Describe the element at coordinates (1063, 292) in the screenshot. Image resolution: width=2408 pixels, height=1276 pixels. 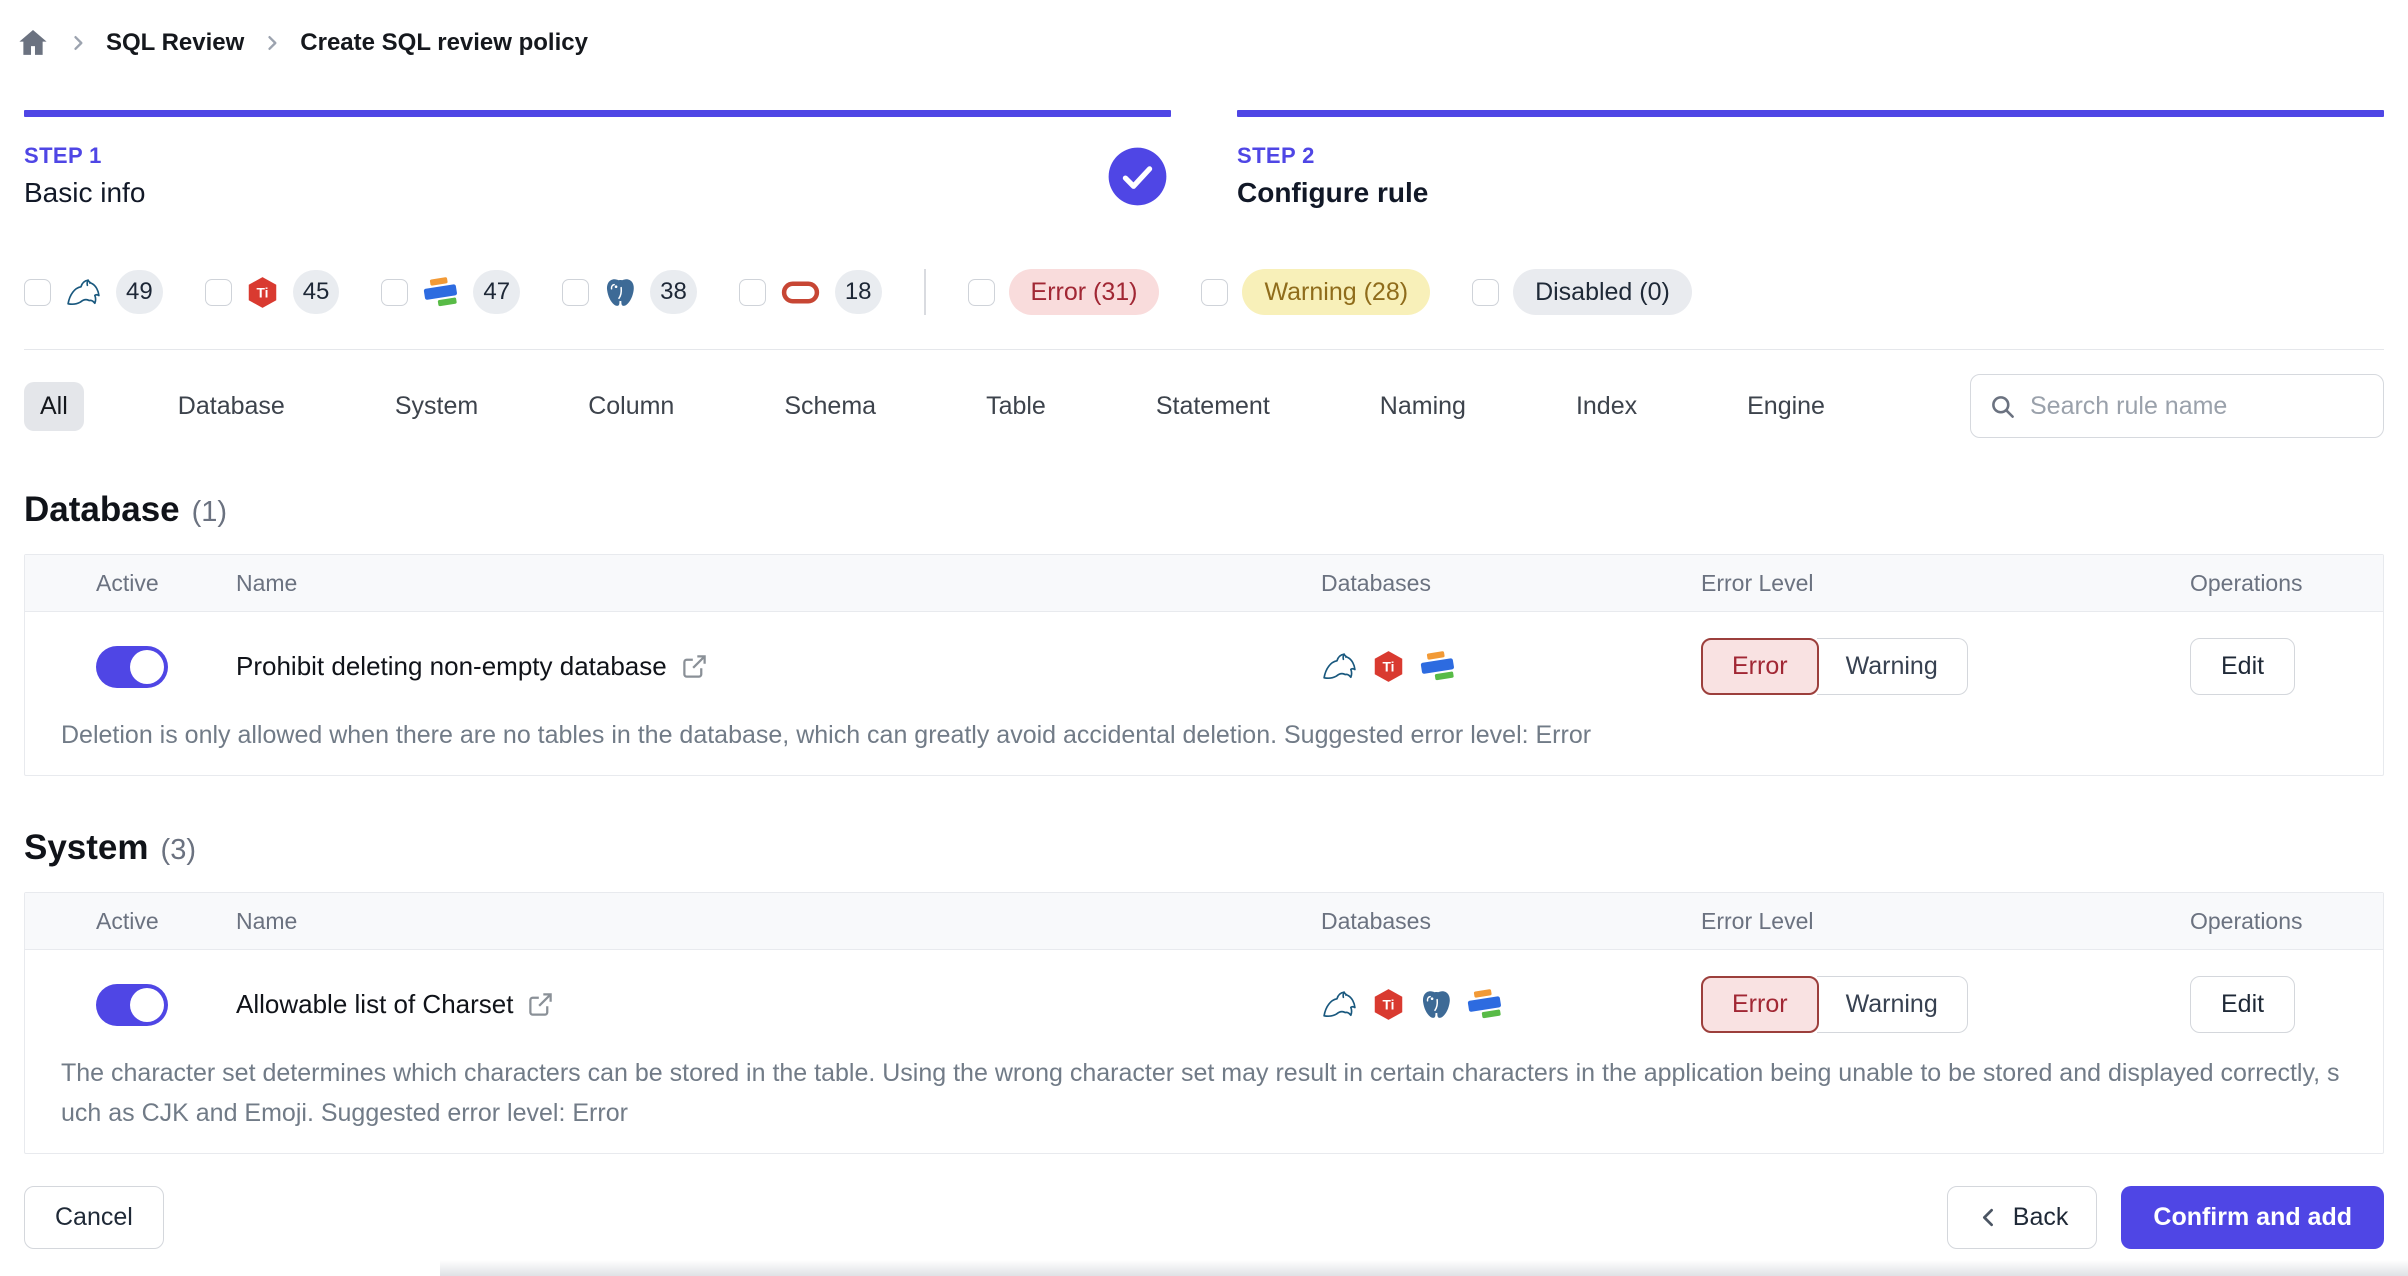
I see `level-filter-error: Error (31)` at that location.